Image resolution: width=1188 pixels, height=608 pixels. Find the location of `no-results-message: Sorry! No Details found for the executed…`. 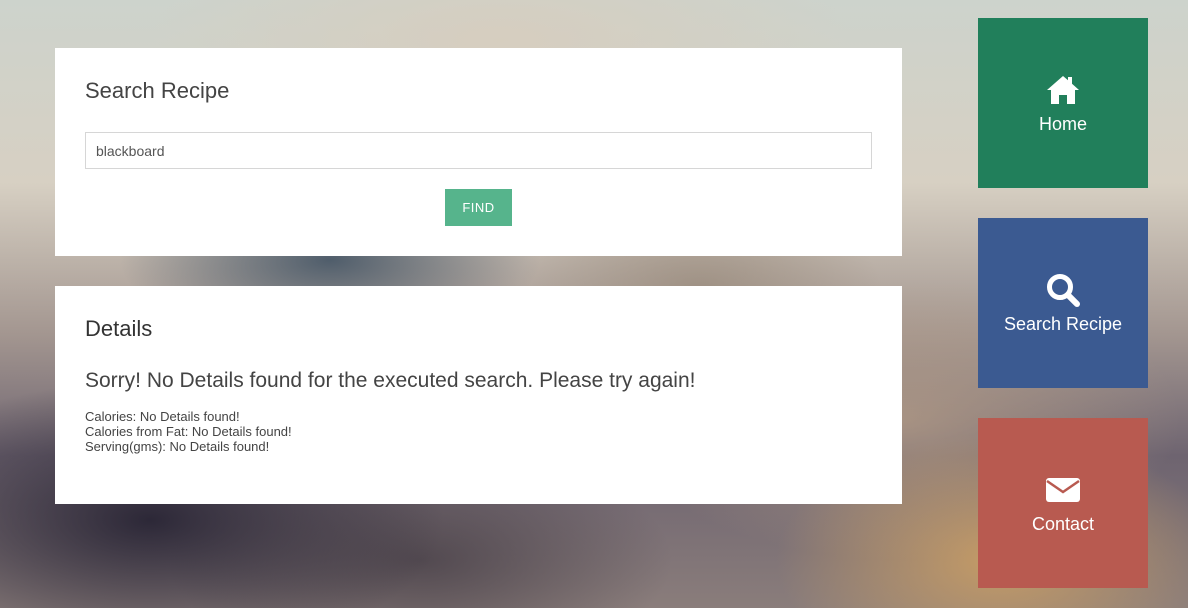

no-results-message: Sorry! No Details found for the executed… is located at coordinates (390, 380).